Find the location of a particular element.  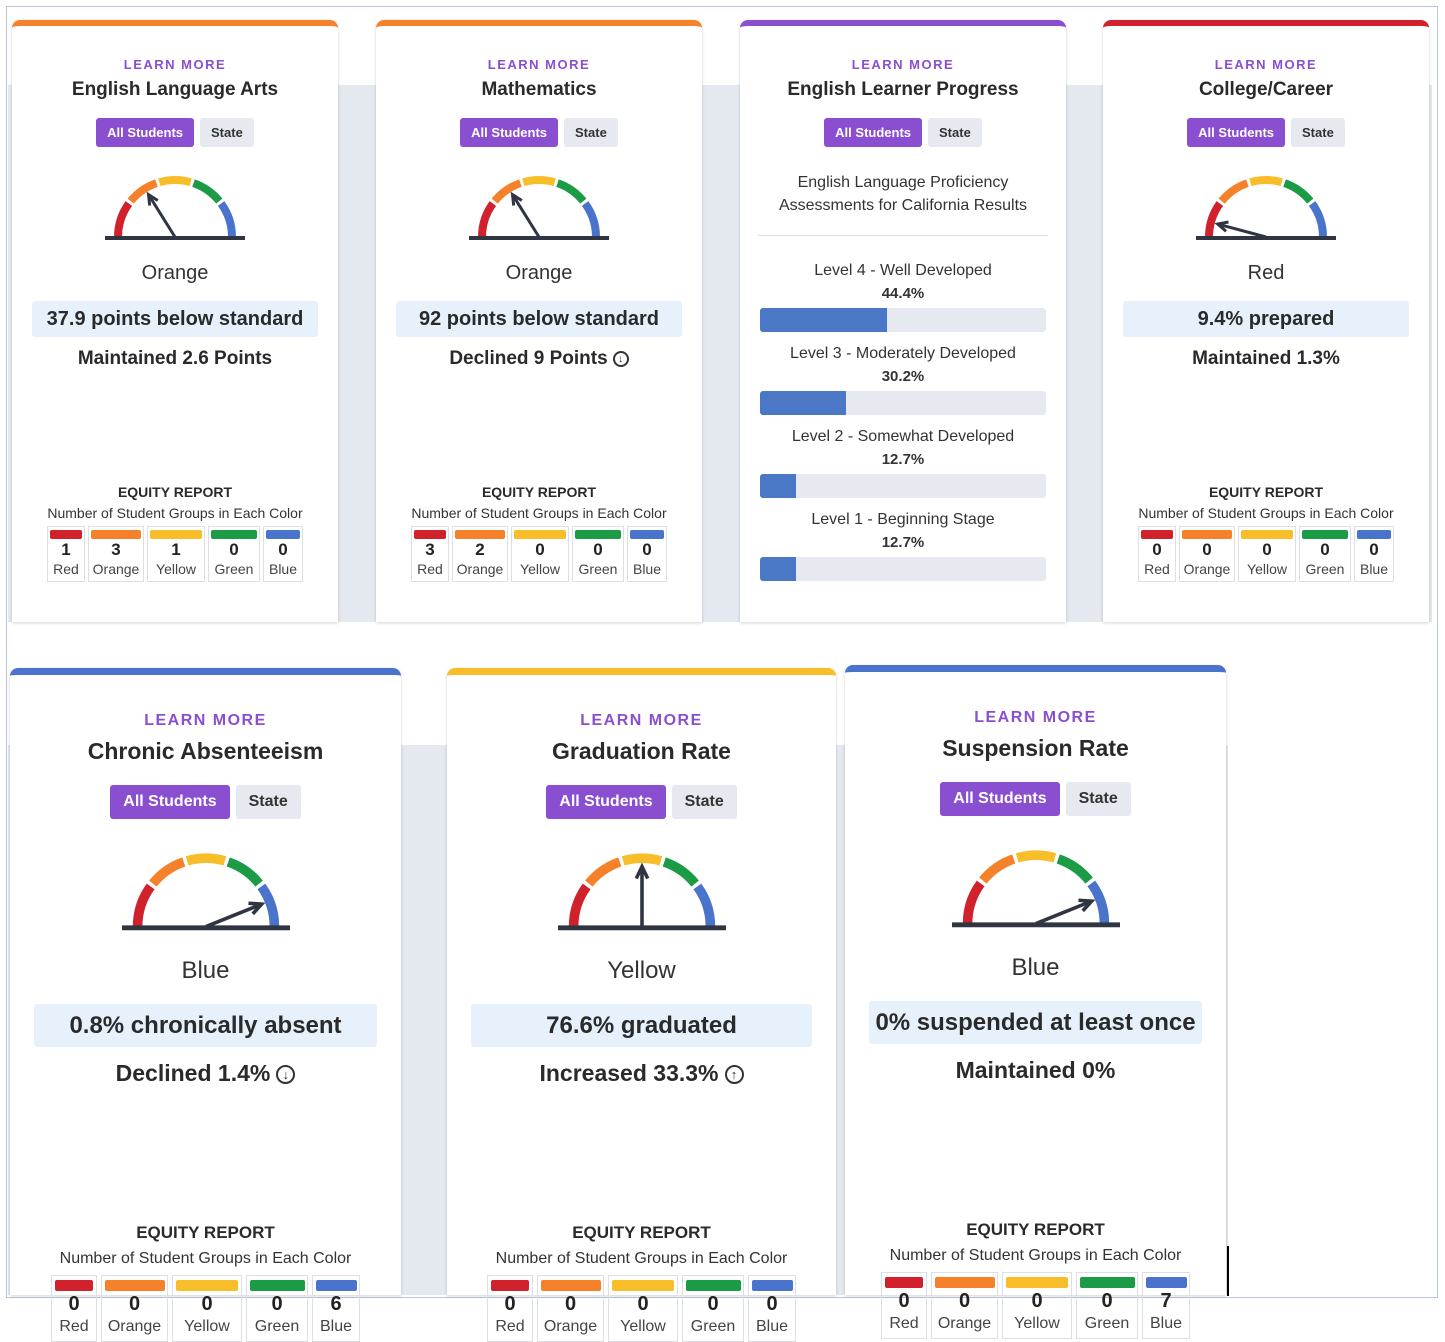

change-text: Maintained 0% is located at coordinates (1035, 1069).